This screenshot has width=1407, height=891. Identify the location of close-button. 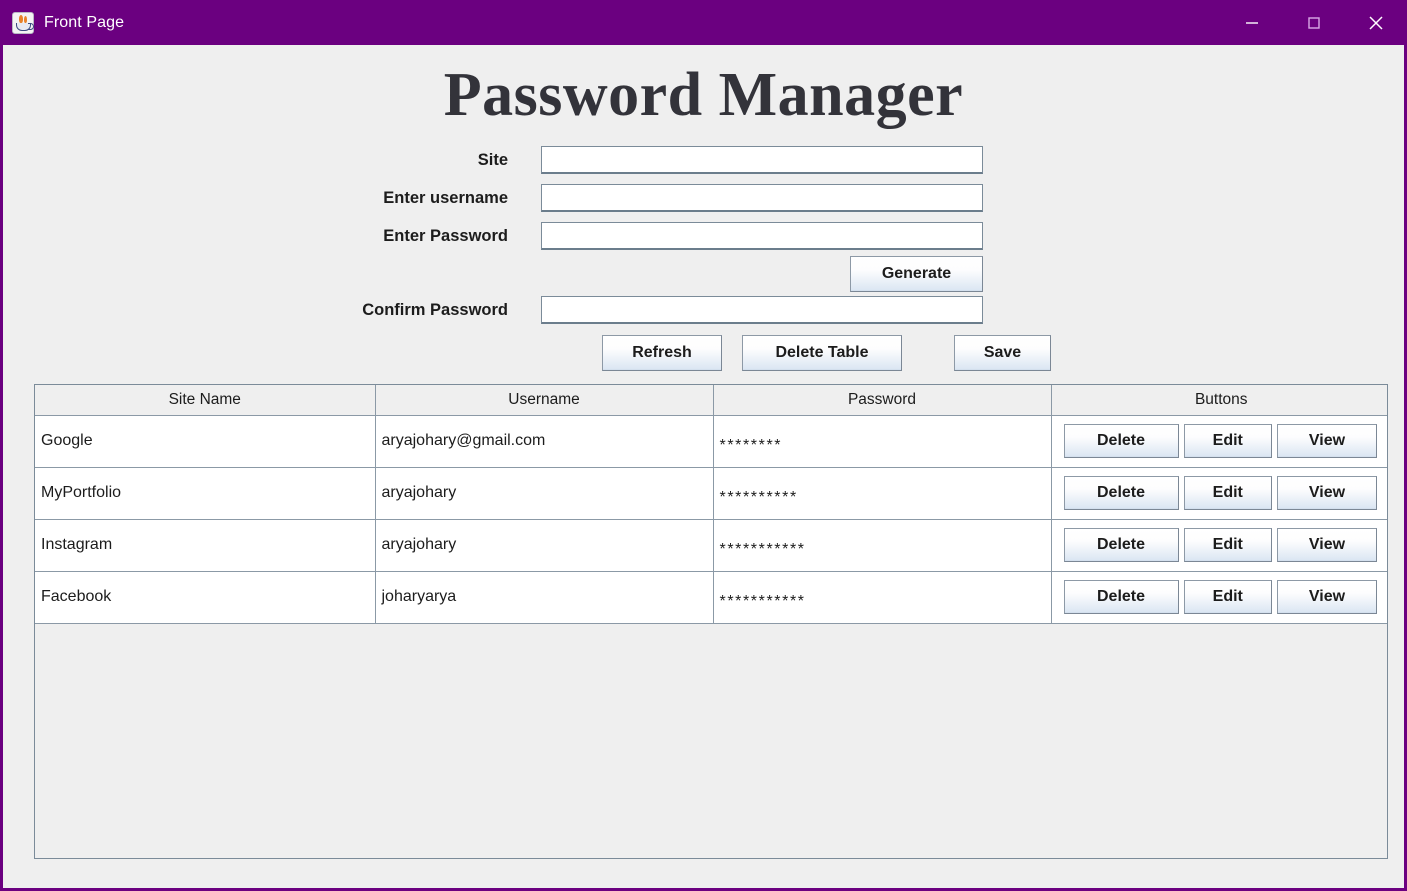
(1376, 22).